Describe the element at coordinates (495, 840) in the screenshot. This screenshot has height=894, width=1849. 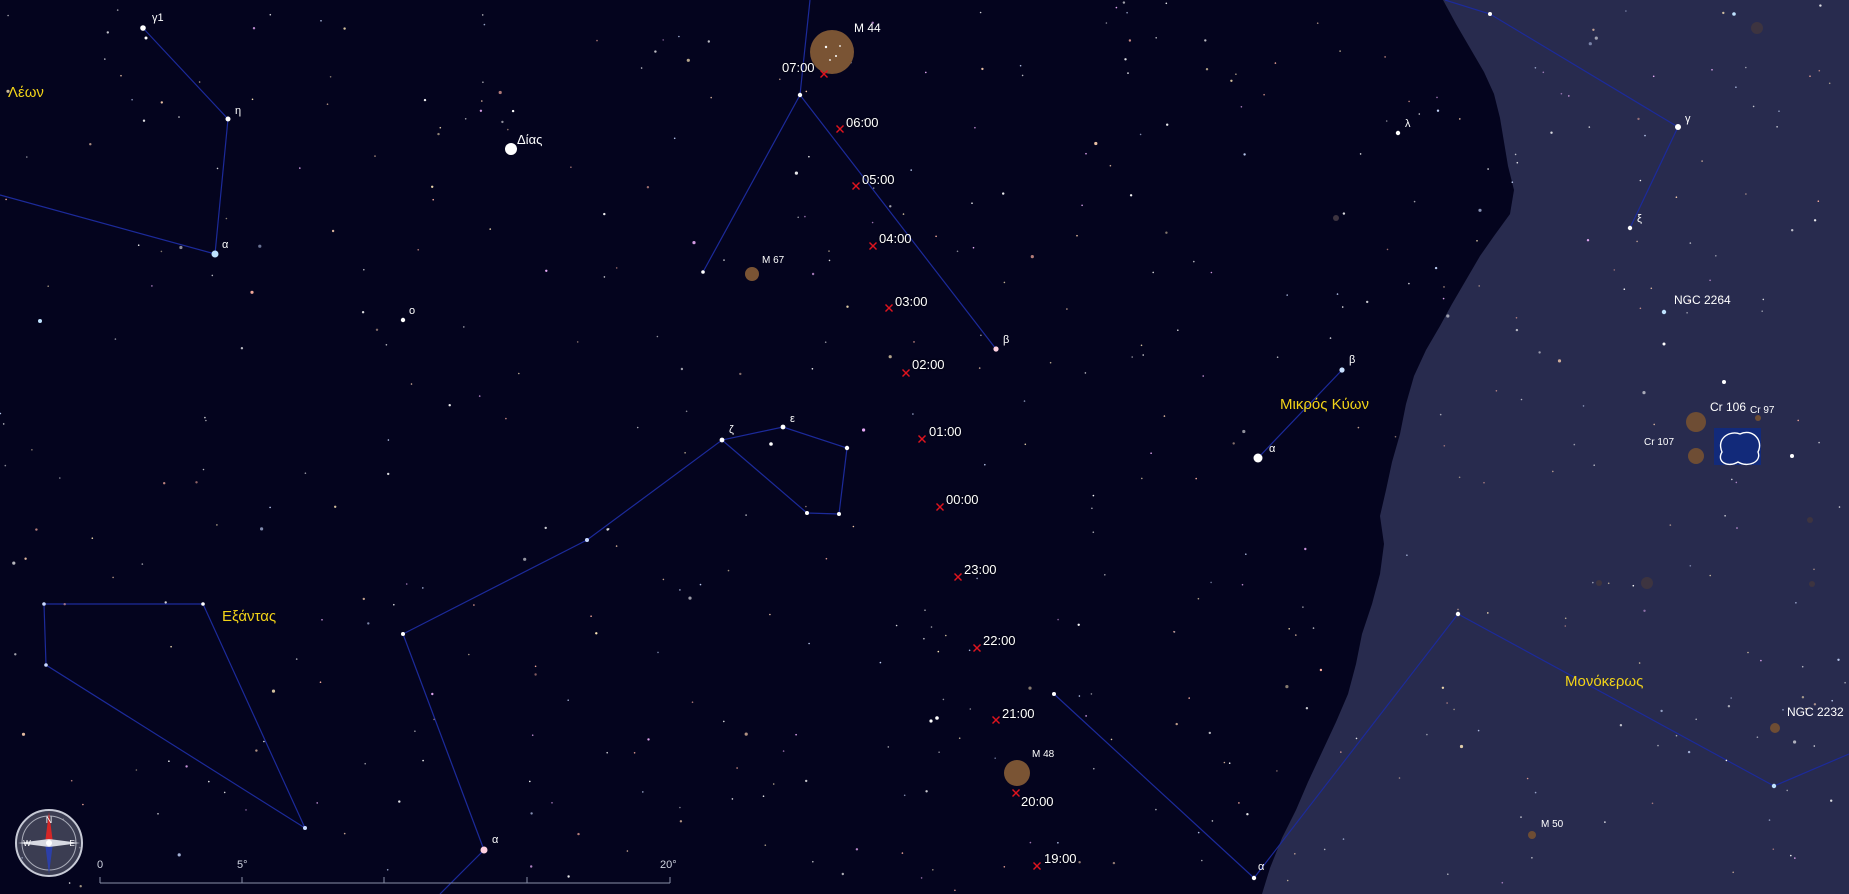
I see `star-label-alpha-hya: α` at that location.